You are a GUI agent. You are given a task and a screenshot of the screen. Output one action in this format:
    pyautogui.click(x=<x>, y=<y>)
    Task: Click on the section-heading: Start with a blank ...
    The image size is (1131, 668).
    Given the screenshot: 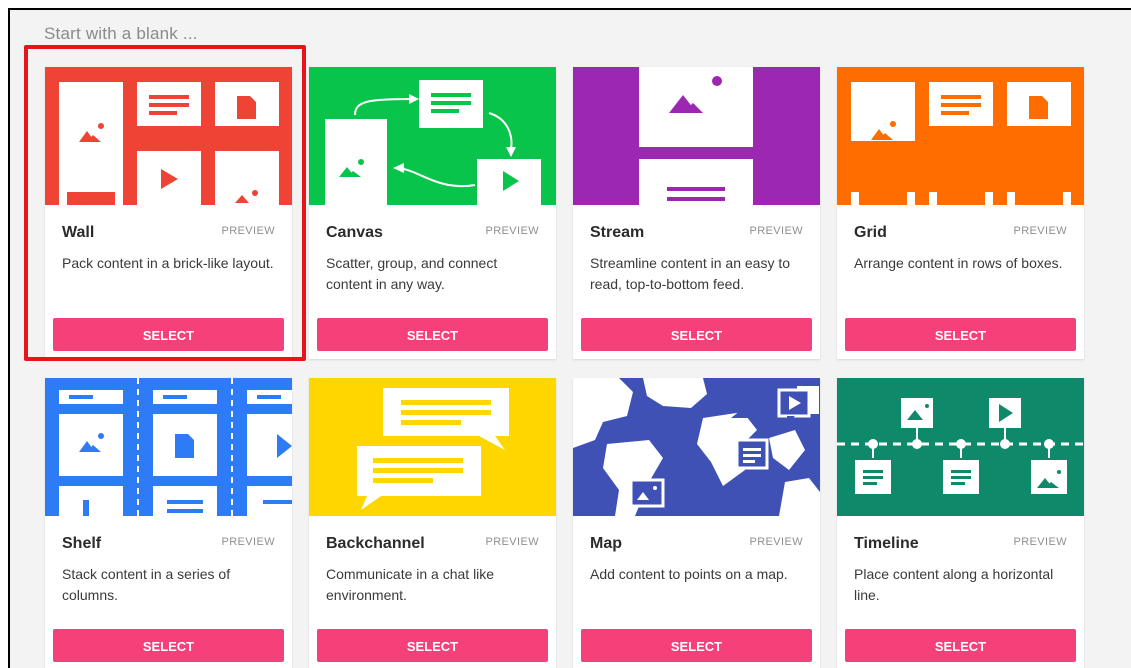 What is the action you would take?
    pyautogui.click(x=121, y=33)
    